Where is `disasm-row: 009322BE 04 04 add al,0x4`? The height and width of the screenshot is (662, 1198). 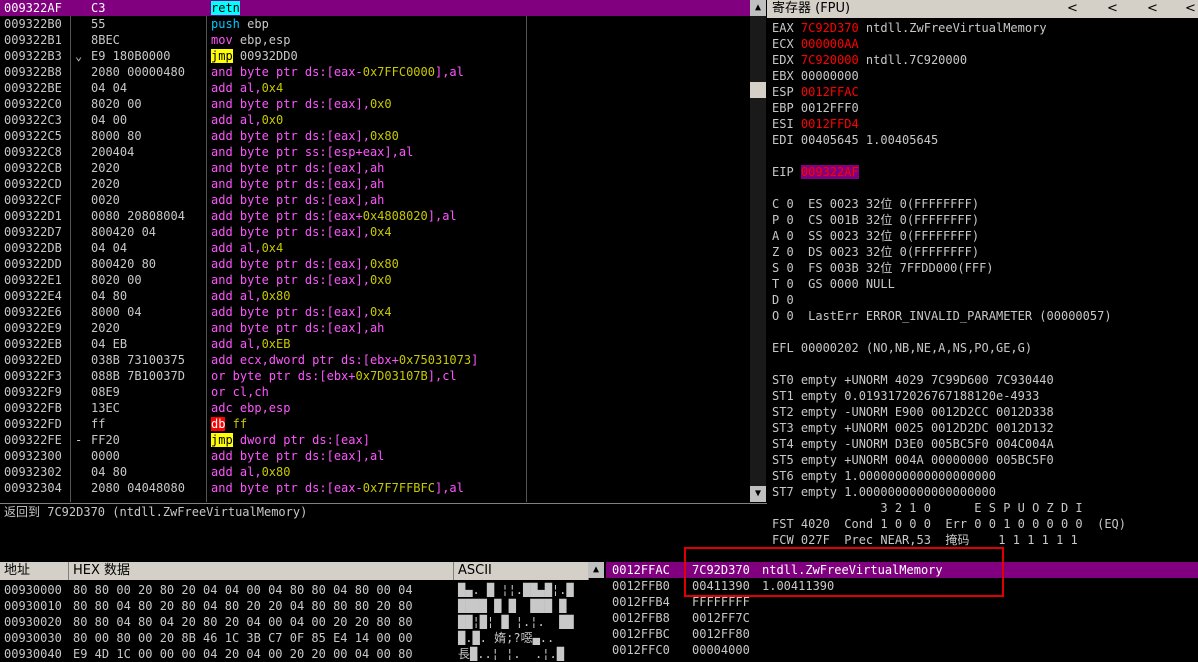 disasm-row: 009322BE 04 04 add al,0x4 is located at coordinates (375, 88).